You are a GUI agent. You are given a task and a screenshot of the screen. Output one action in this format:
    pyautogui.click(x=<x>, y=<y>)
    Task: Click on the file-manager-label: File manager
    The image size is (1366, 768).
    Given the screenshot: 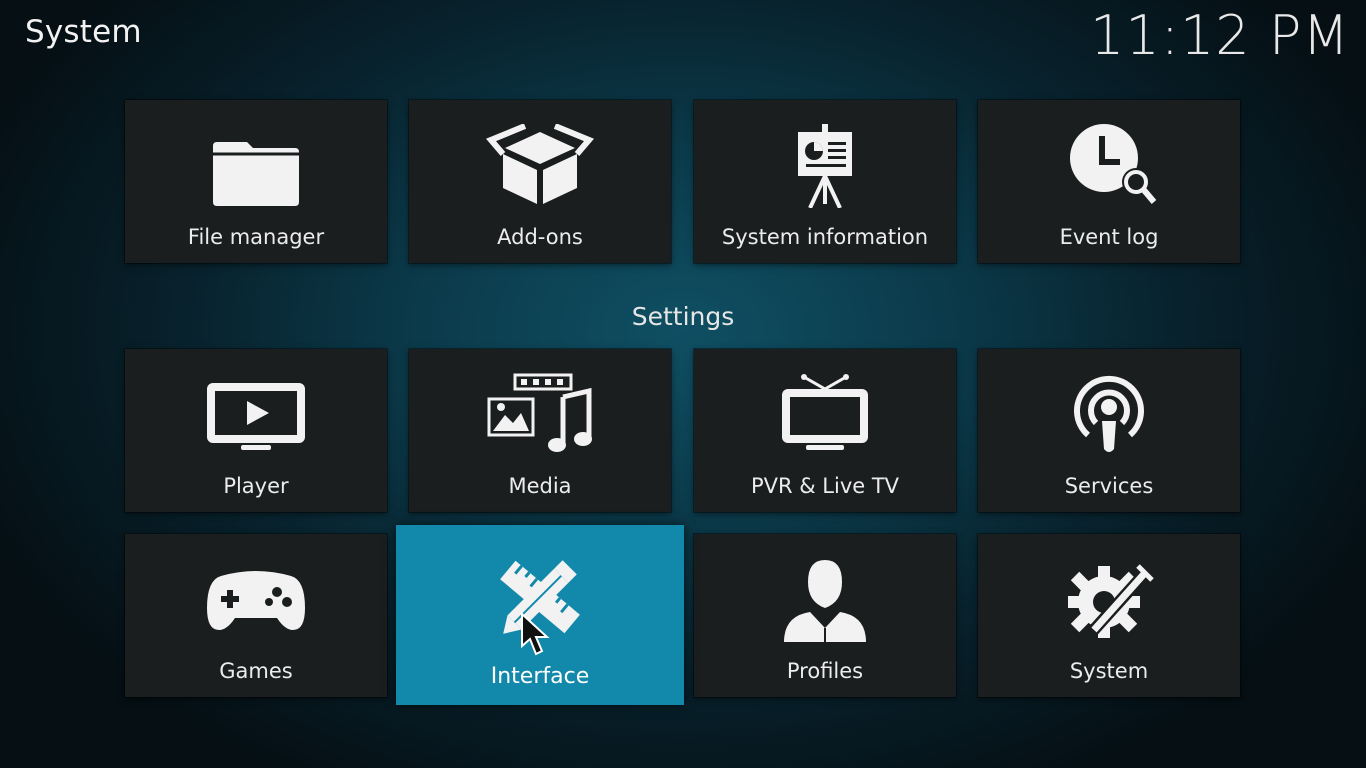 What is the action you would take?
    pyautogui.click(x=256, y=237)
    